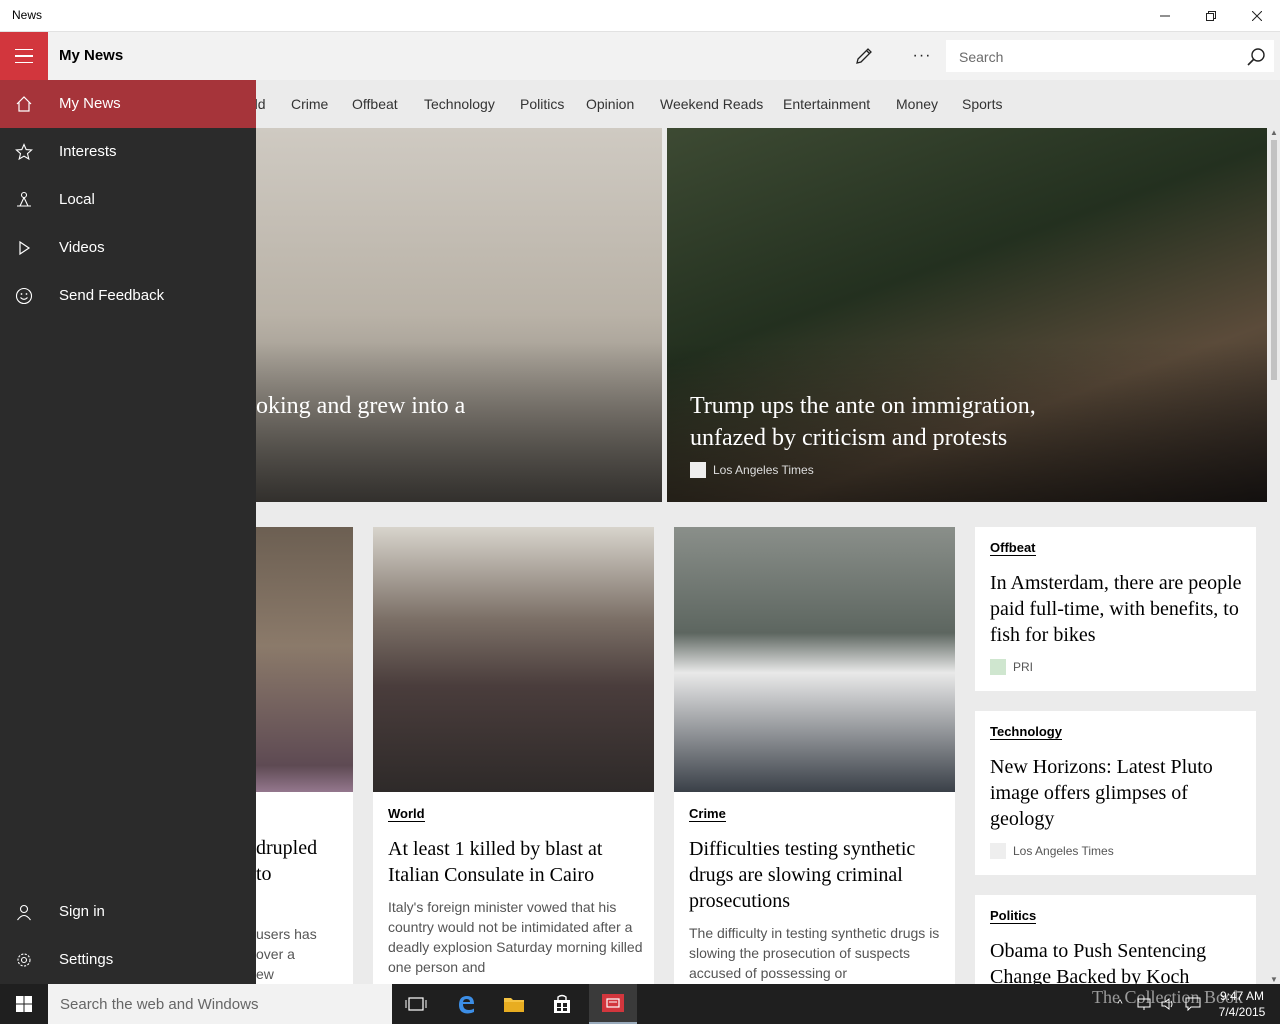  What do you see at coordinates (1011, 667) in the screenshot?
I see `card-source: PRI` at bounding box center [1011, 667].